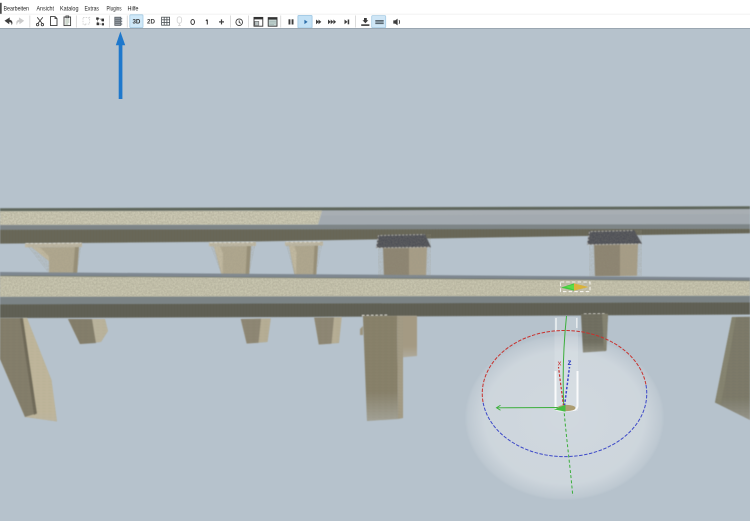 Image resolution: width=750 pixels, height=521 pixels. What do you see at coordinates (136, 22) in the screenshot?
I see `svg-text: 3D` at bounding box center [136, 22].